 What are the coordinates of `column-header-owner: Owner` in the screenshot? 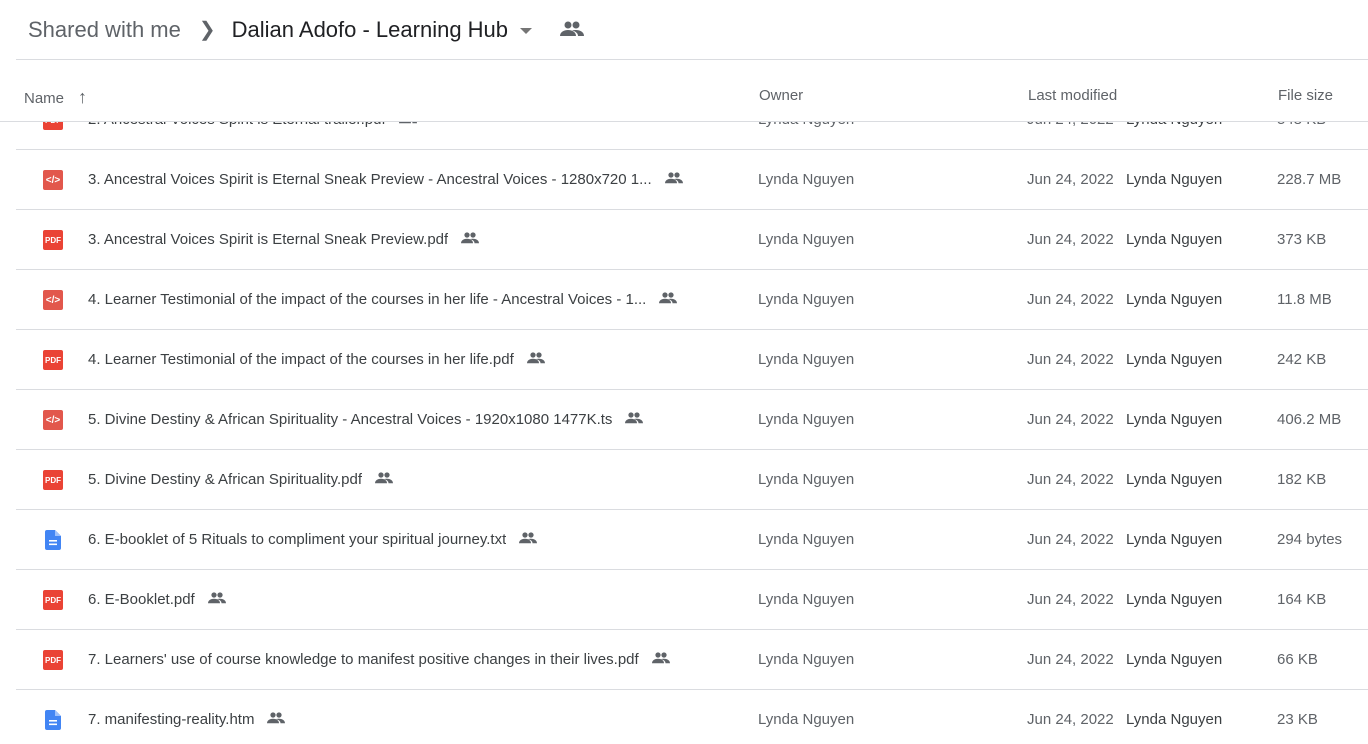 It's located at (781, 95).